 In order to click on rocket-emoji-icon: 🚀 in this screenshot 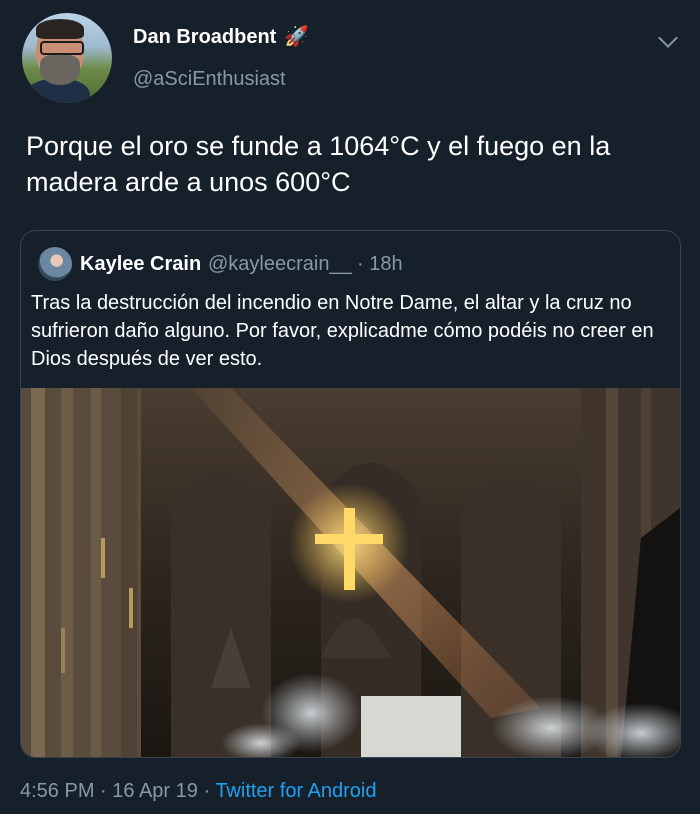, I will do `click(296, 37)`.